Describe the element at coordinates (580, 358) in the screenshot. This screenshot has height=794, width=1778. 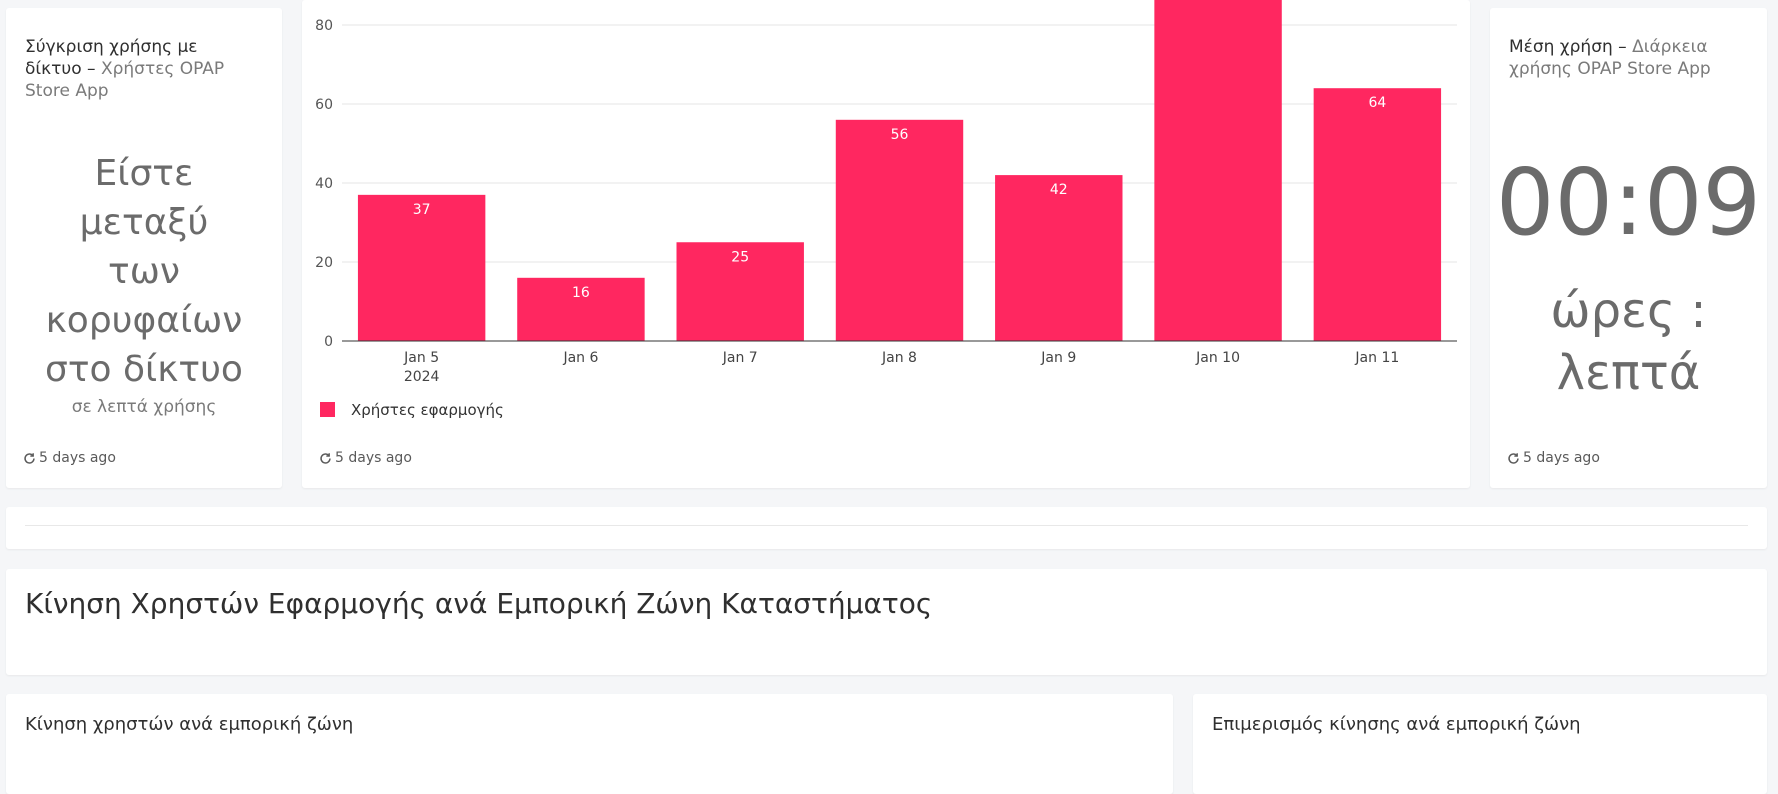
I see `x-tick-label: Jan 6` at that location.